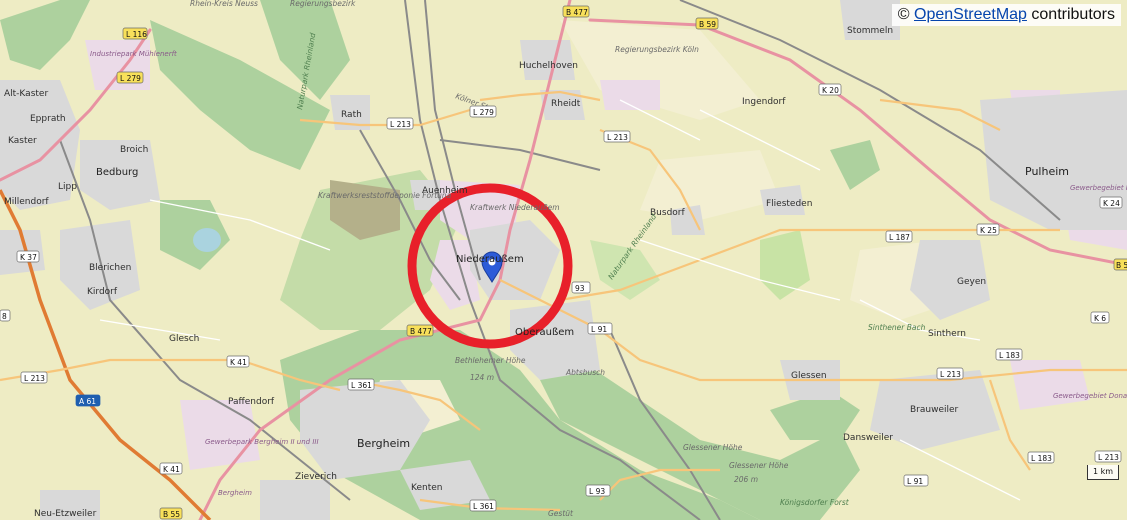 This screenshot has width=1127, height=520. I want to click on shield-k24: K 24, so click(1111, 202).